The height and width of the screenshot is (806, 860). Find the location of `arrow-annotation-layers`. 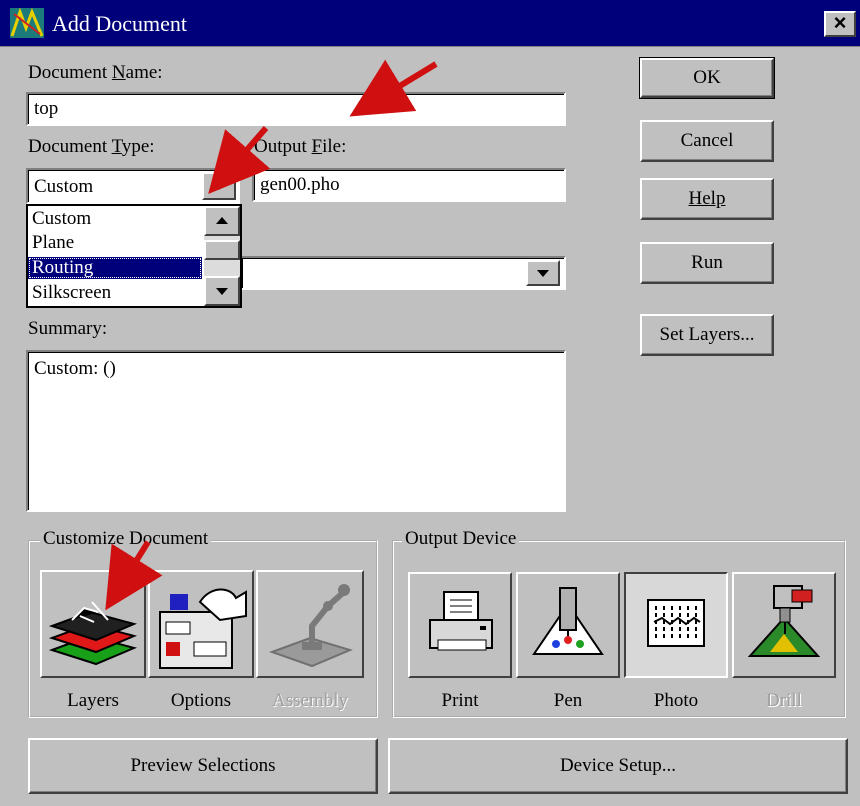

arrow-annotation-layers is located at coordinates (134, 575).